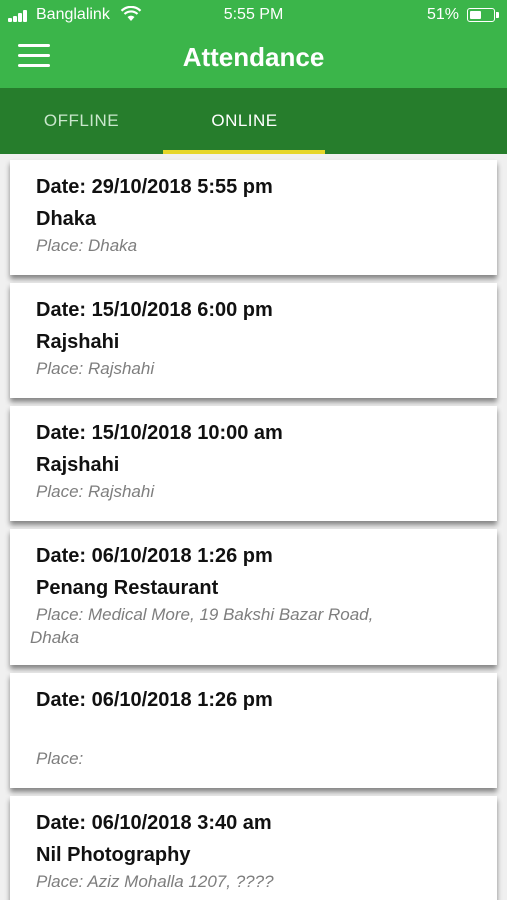 This screenshot has height=900, width=507. Describe the element at coordinates (159, 433) in the screenshot. I see `record-date: Date: 15/10/2018 10:00 am` at that location.